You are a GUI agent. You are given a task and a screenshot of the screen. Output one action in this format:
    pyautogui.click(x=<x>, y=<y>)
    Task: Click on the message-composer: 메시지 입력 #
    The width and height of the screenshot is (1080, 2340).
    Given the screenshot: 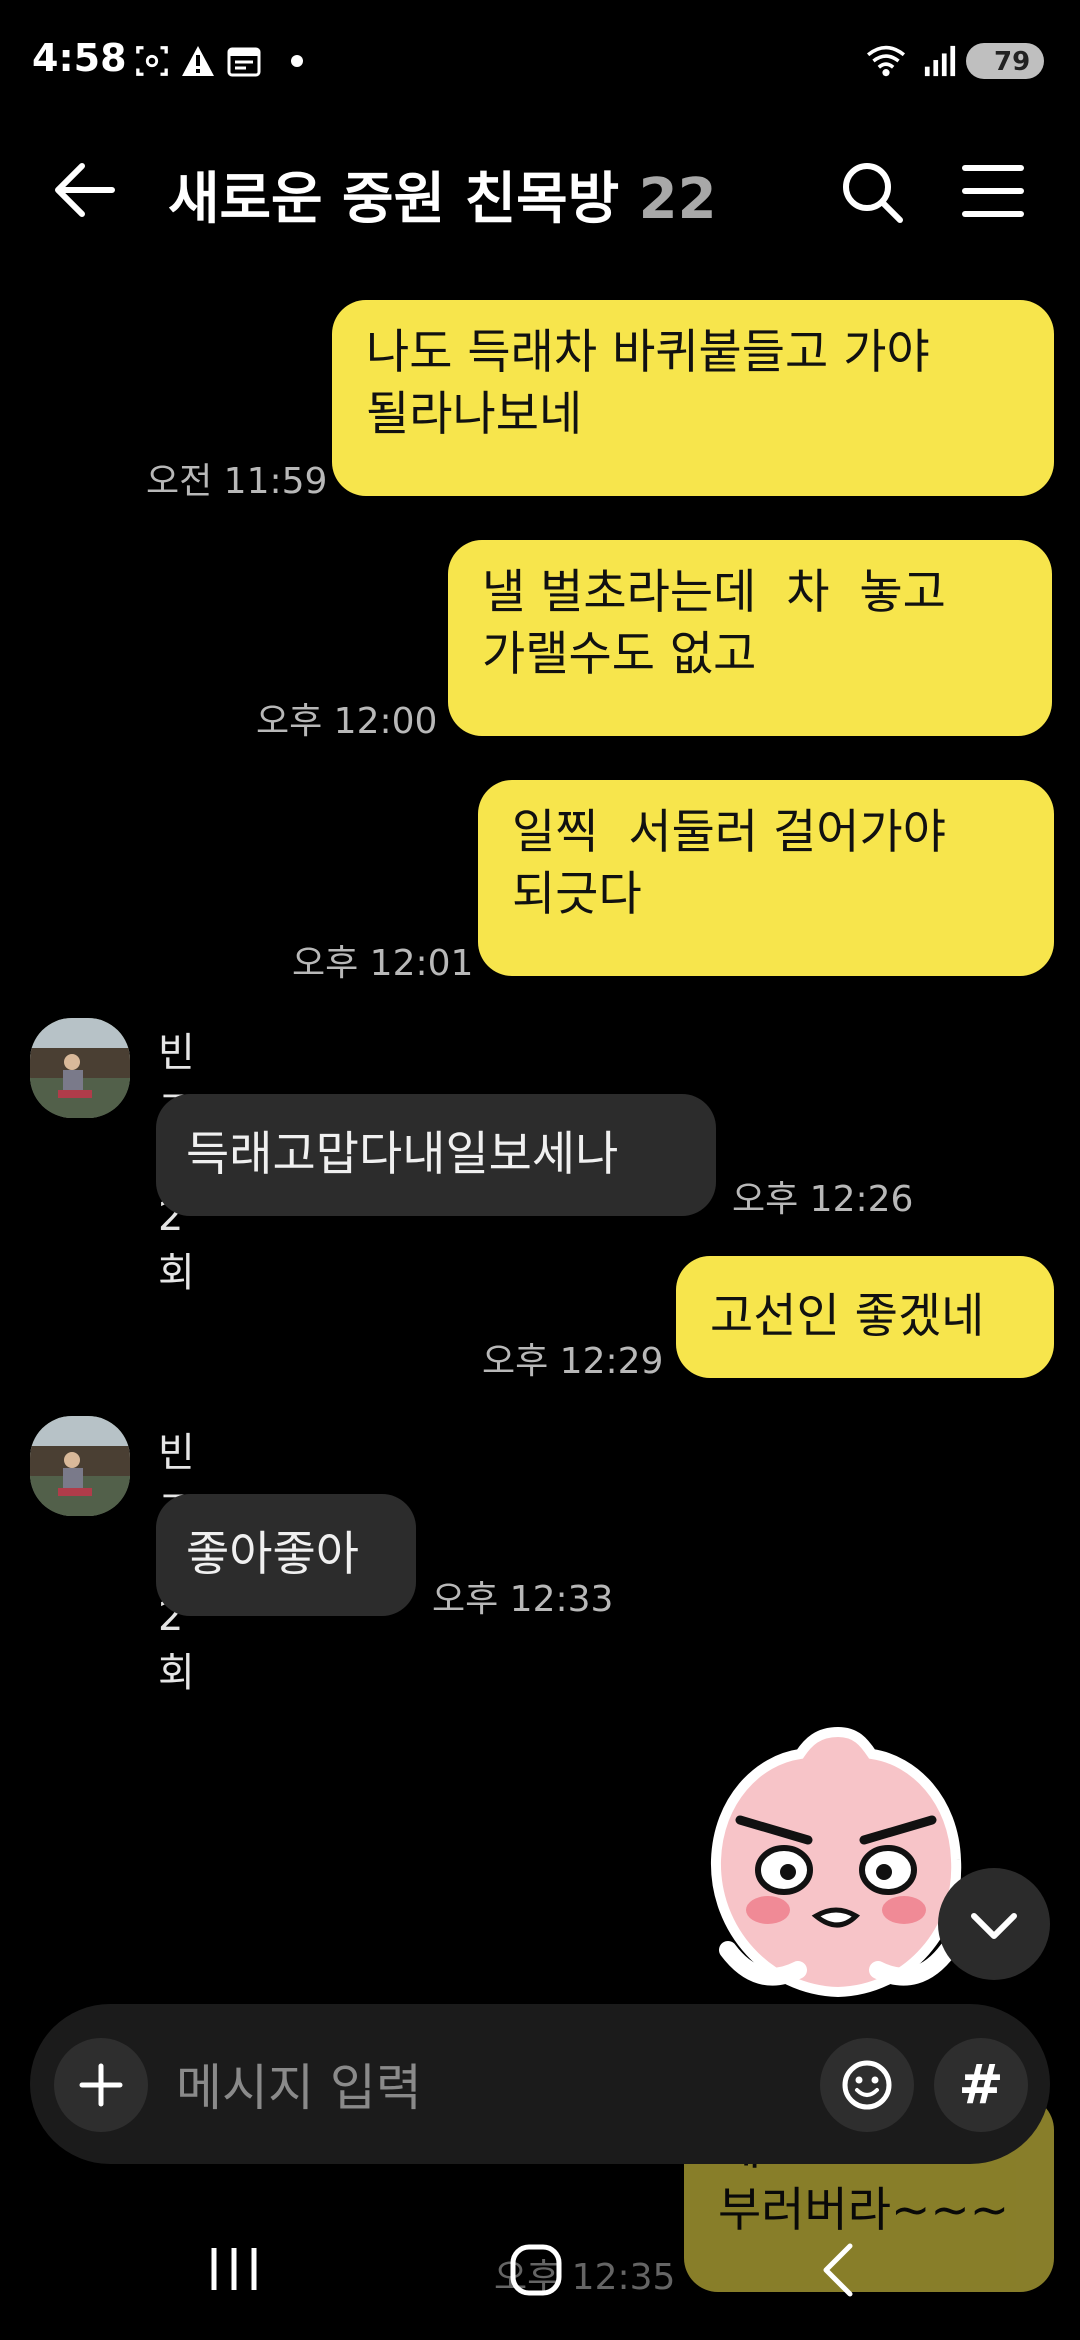 What is the action you would take?
    pyautogui.click(x=540, y=2084)
    